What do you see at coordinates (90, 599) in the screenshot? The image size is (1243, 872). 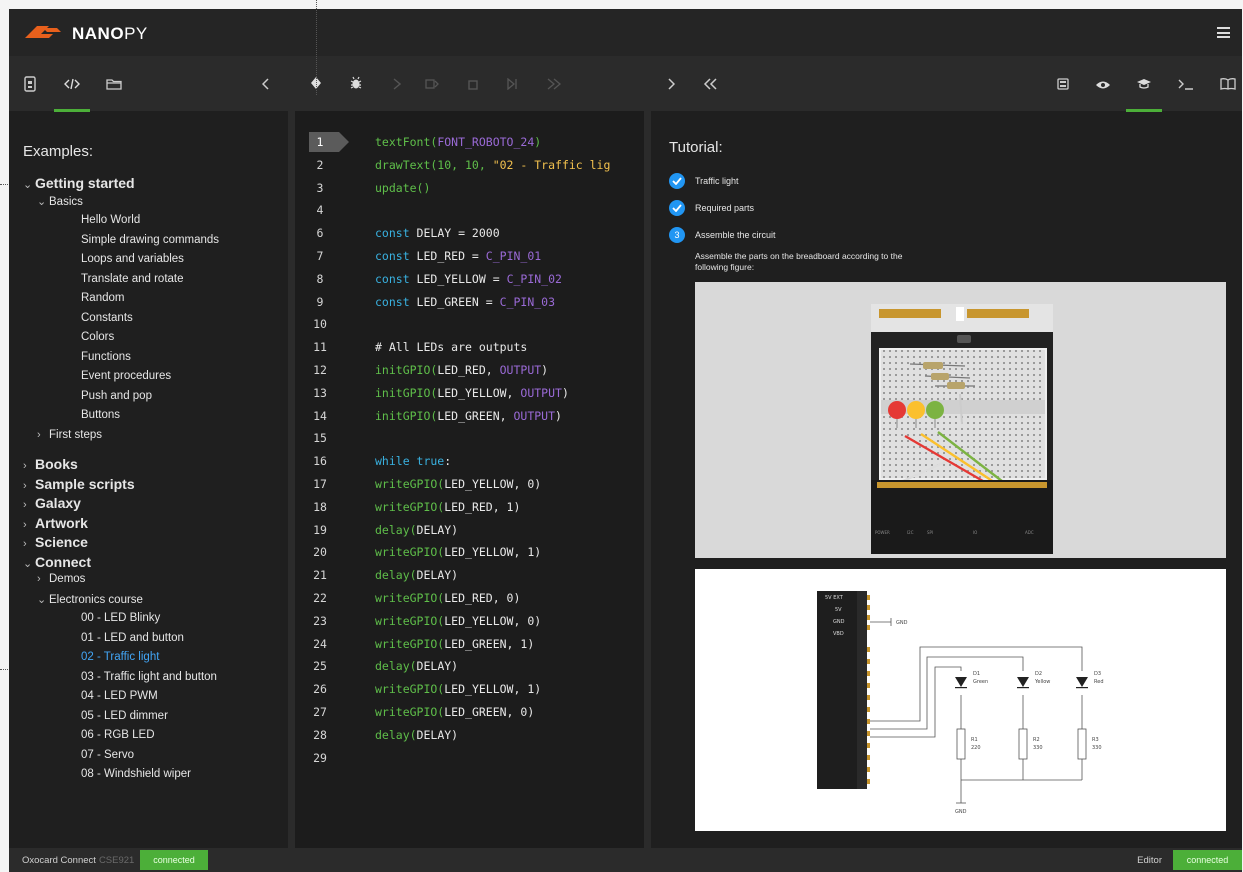 I see `tree-group: ⌄ Electronics course` at bounding box center [90, 599].